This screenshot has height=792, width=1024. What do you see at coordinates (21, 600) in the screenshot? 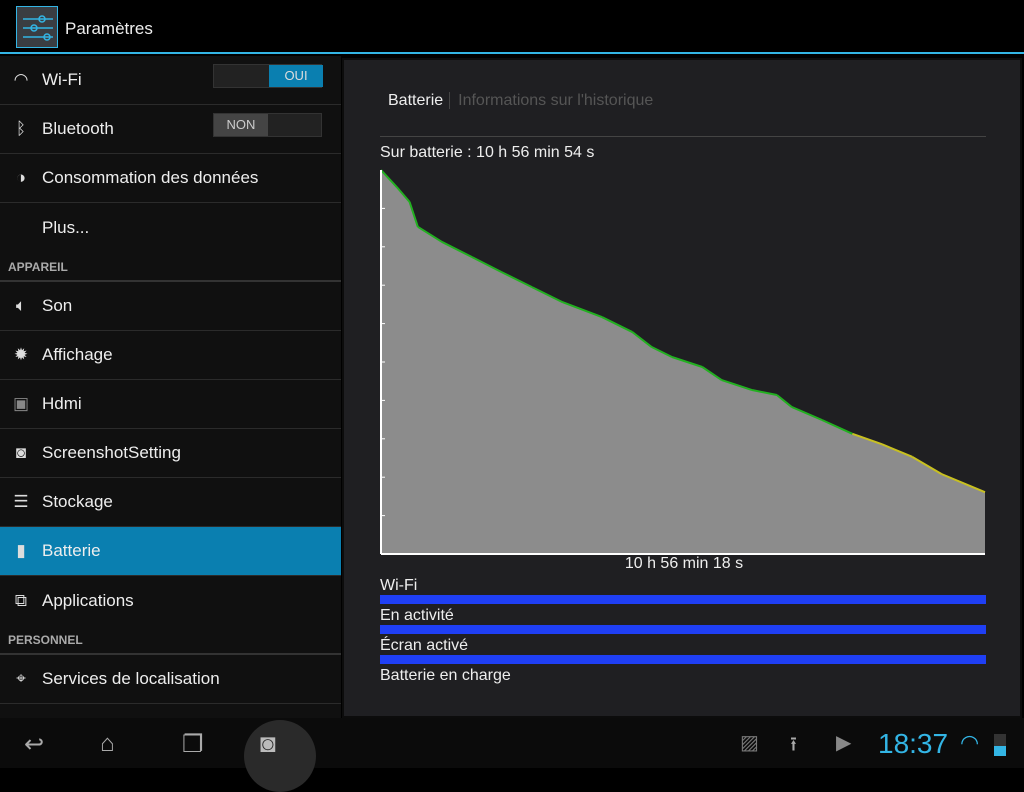
I see `applications-icon: ⧉` at bounding box center [21, 600].